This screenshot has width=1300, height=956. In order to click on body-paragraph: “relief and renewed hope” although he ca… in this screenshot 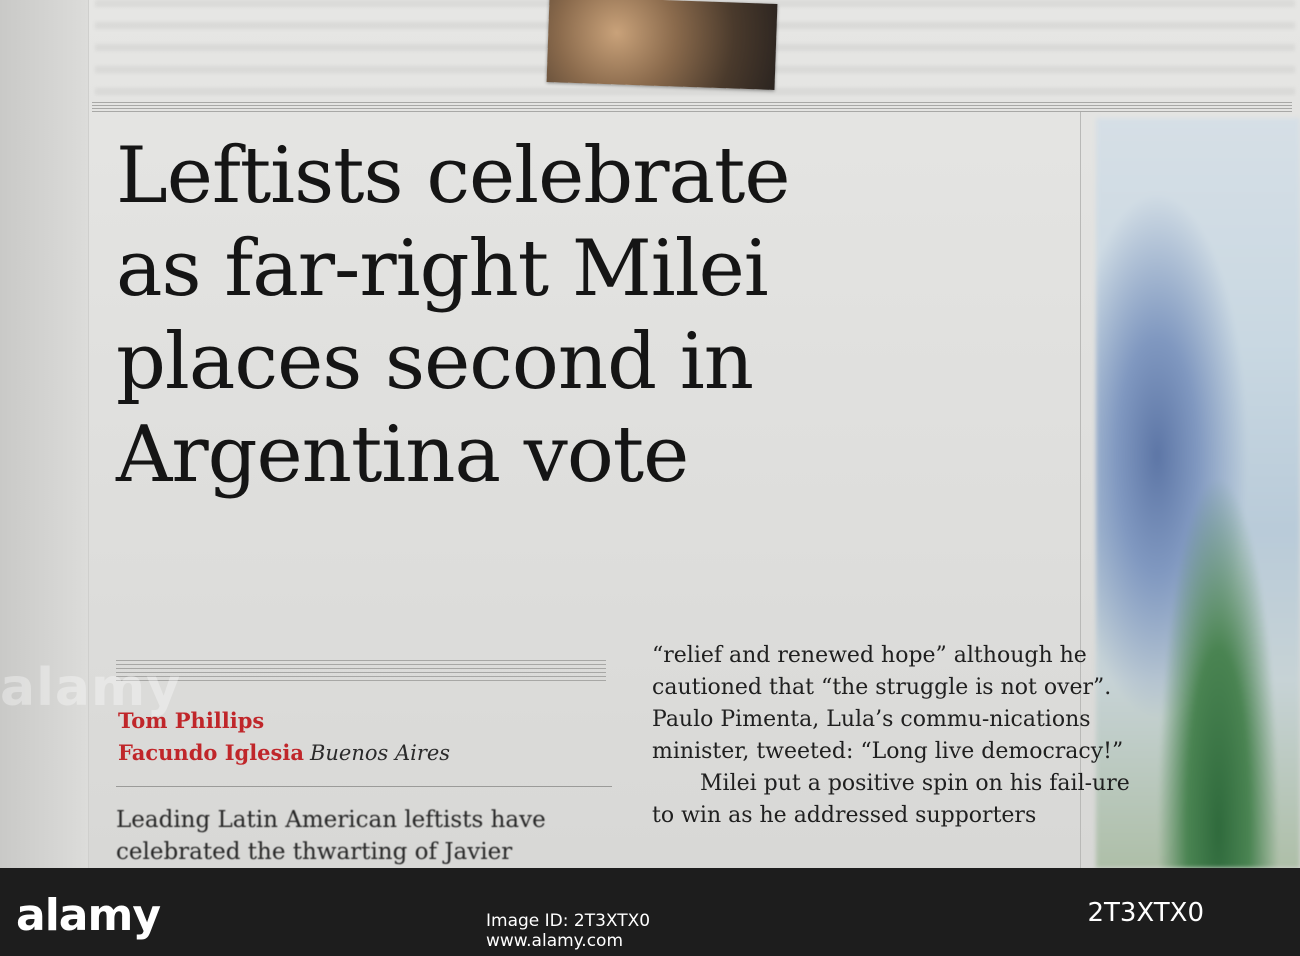, I will do `click(888, 703)`.